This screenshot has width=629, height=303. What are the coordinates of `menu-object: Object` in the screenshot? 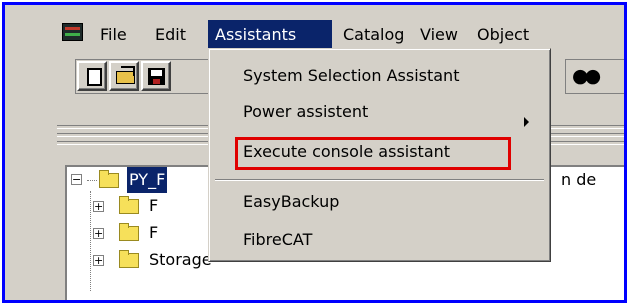 It's located at (503, 35).